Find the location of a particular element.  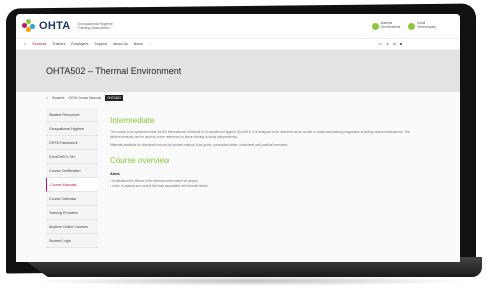

logo-mark-icon is located at coordinates (29, 26).